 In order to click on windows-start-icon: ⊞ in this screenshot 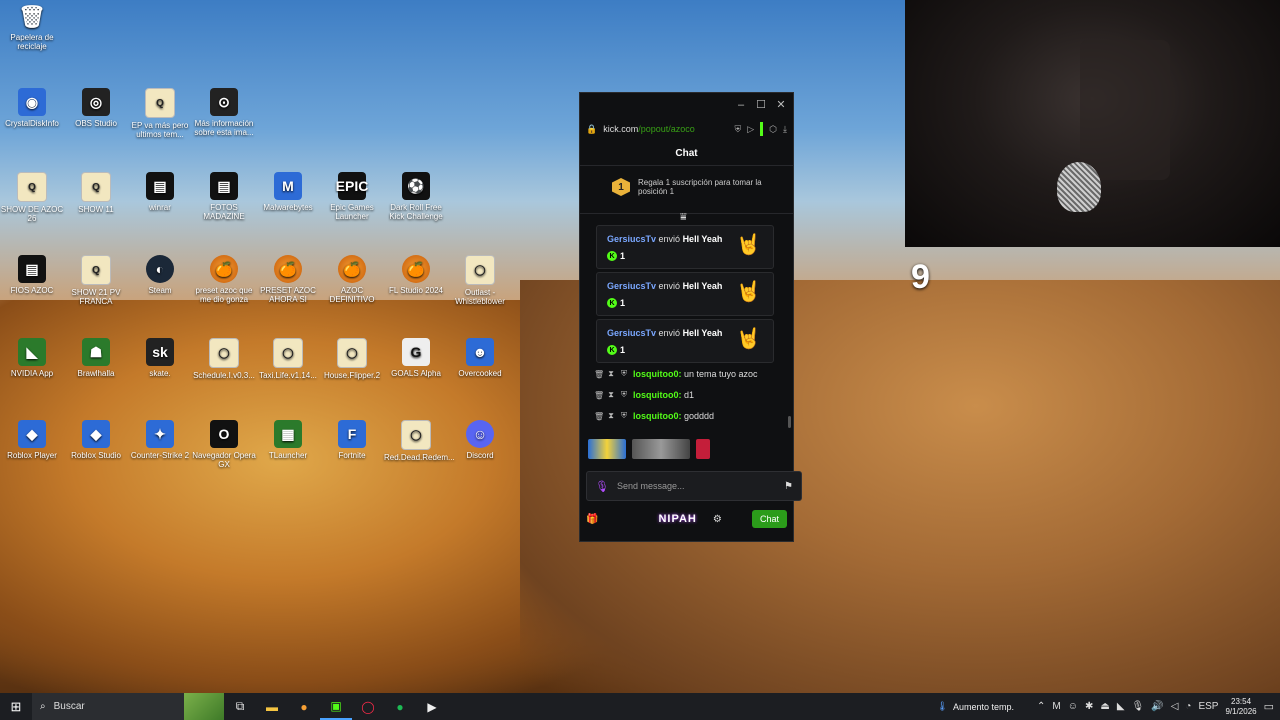, I will do `click(16, 706)`.